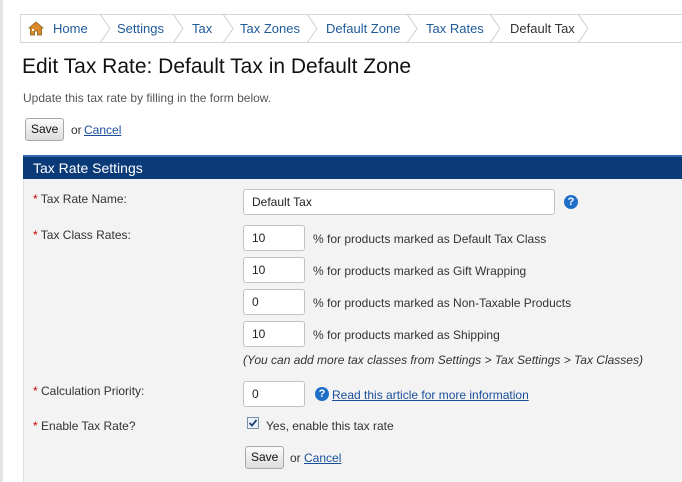 The width and height of the screenshot is (682, 482). I want to click on rate-gift-wrapping-input, so click(274, 270).